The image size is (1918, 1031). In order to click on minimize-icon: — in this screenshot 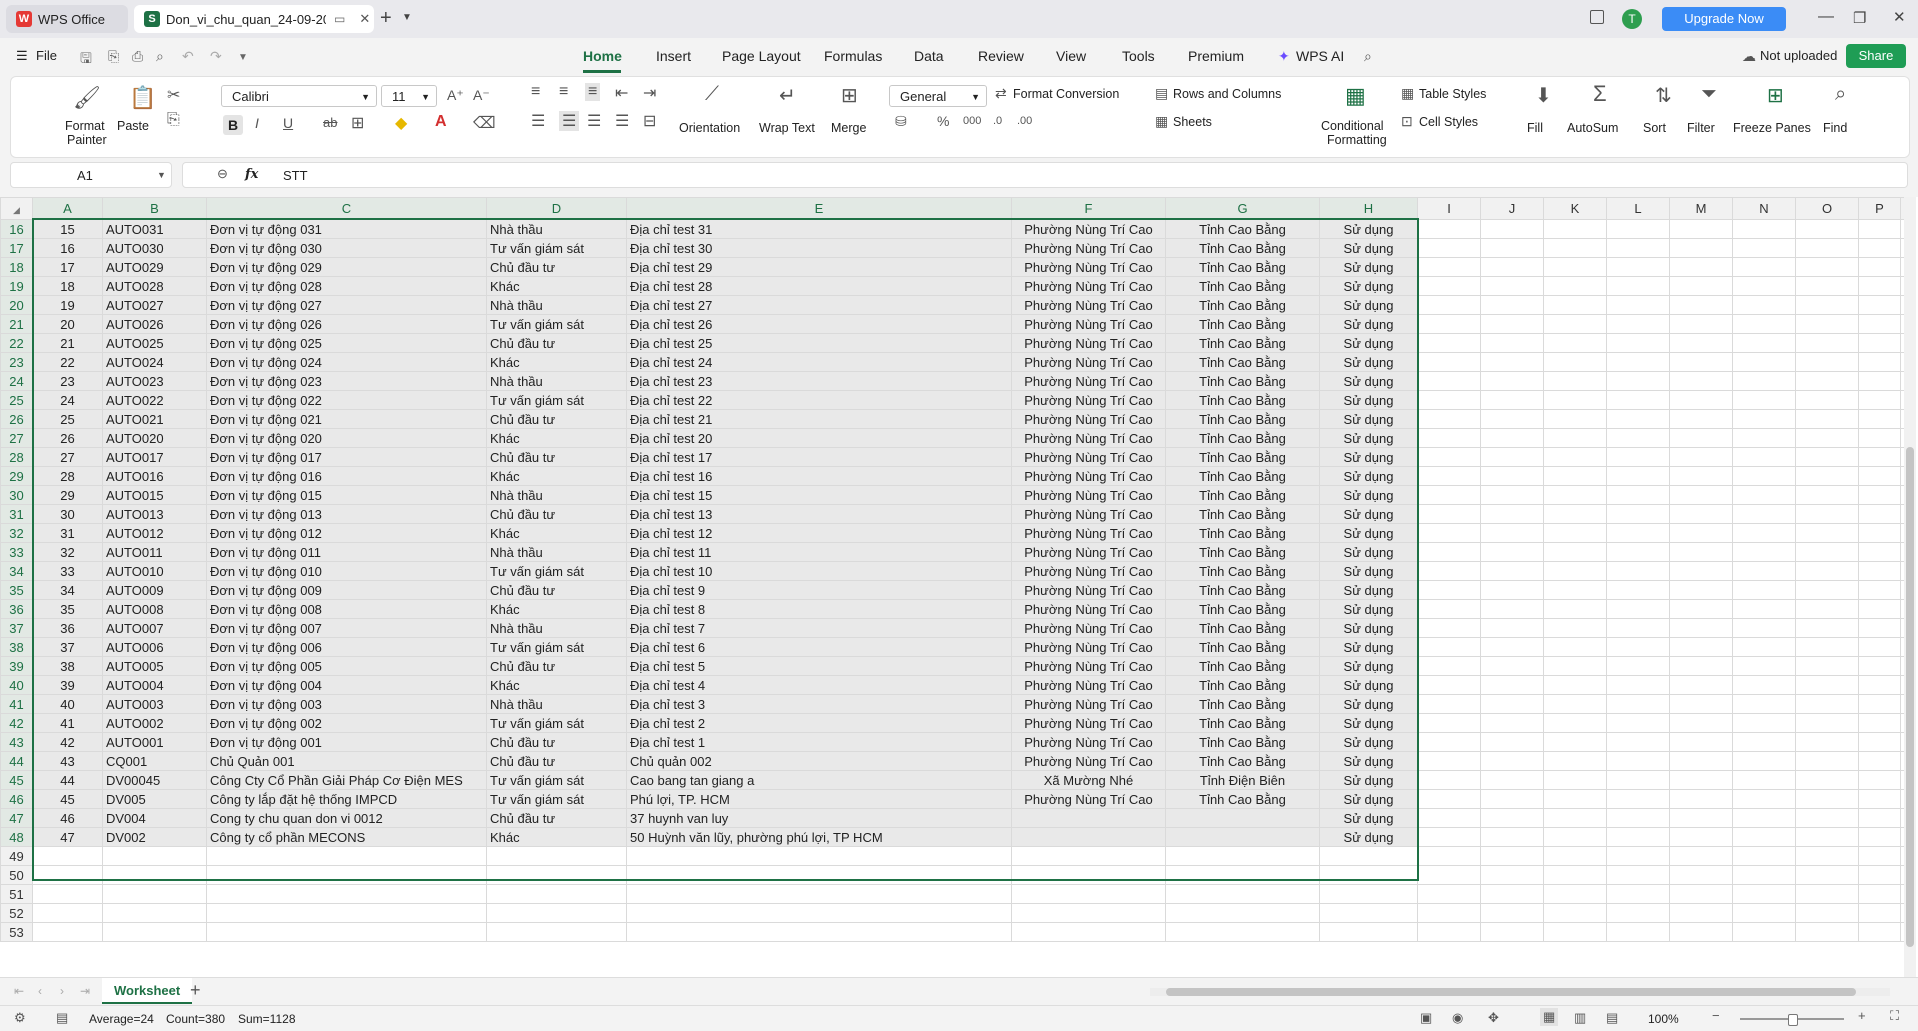, I will do `click(1826, 17)`.